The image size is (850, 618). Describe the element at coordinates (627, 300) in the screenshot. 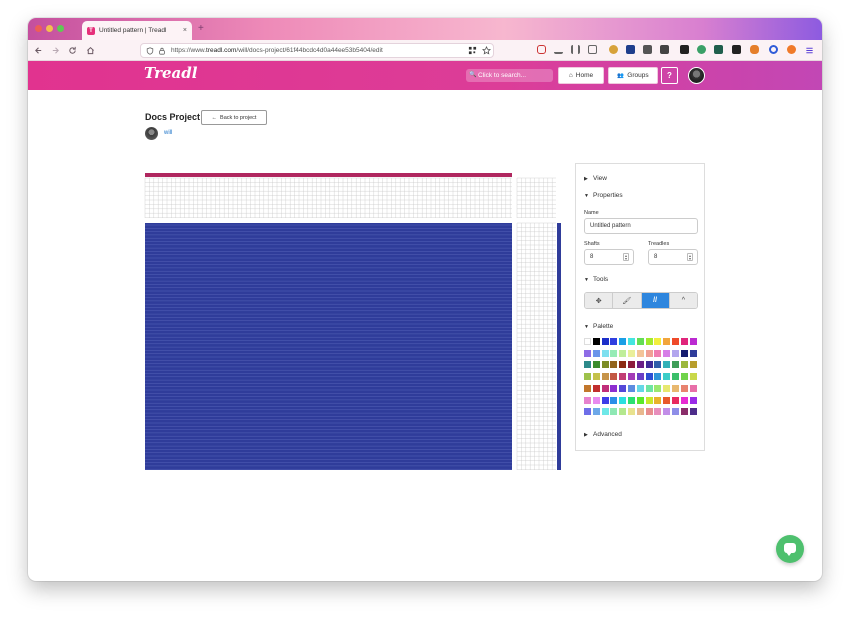

I see `paint-tool-button: 🖌` at that location.